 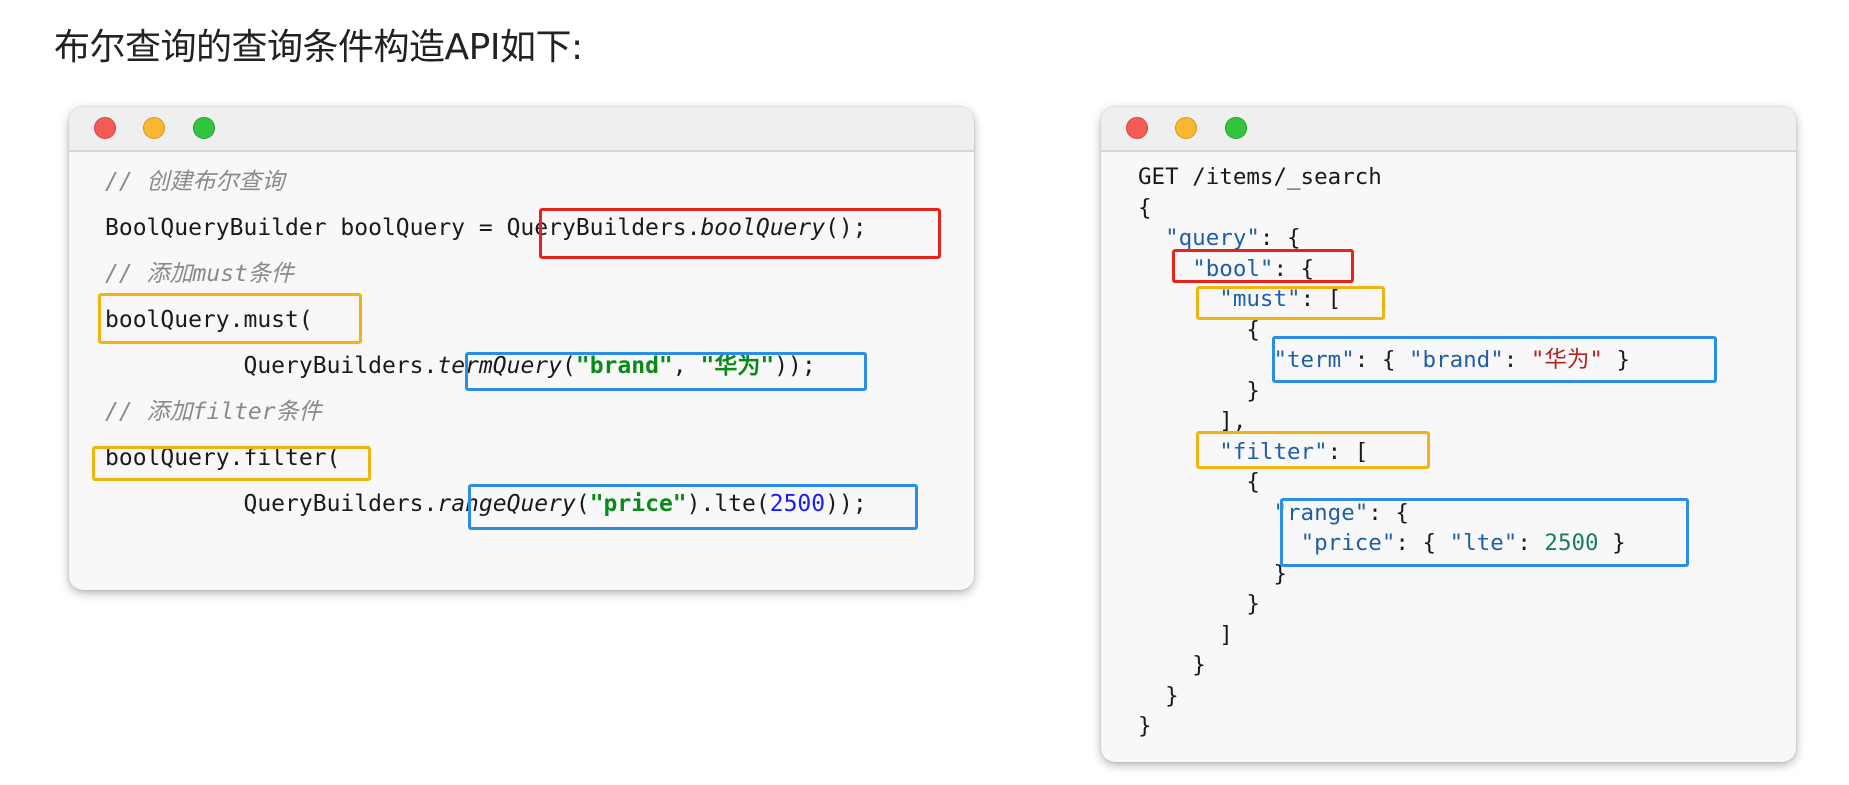 I want to click on json-key: "filter", so click(x=1273, y=451).